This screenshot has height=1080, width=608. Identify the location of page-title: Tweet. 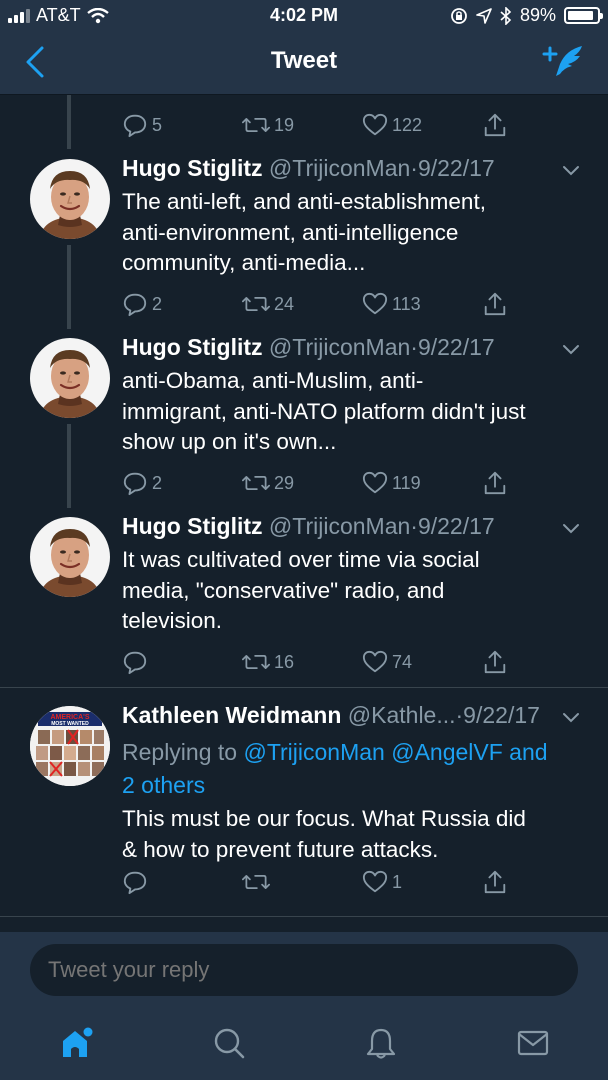
(304, 60).